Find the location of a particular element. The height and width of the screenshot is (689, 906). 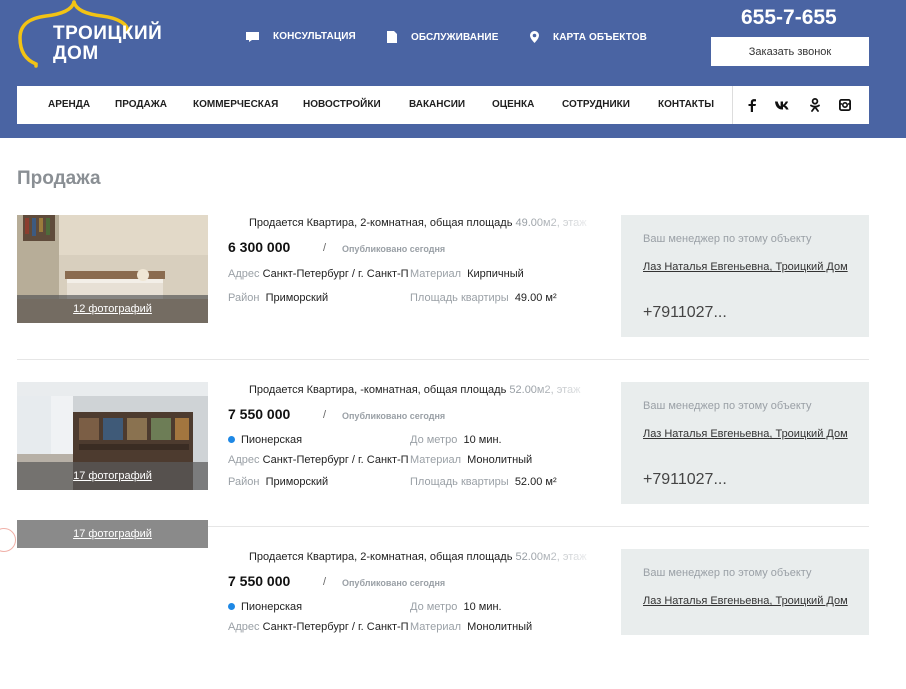

facebook-icon is located at coordinates (752, 105).